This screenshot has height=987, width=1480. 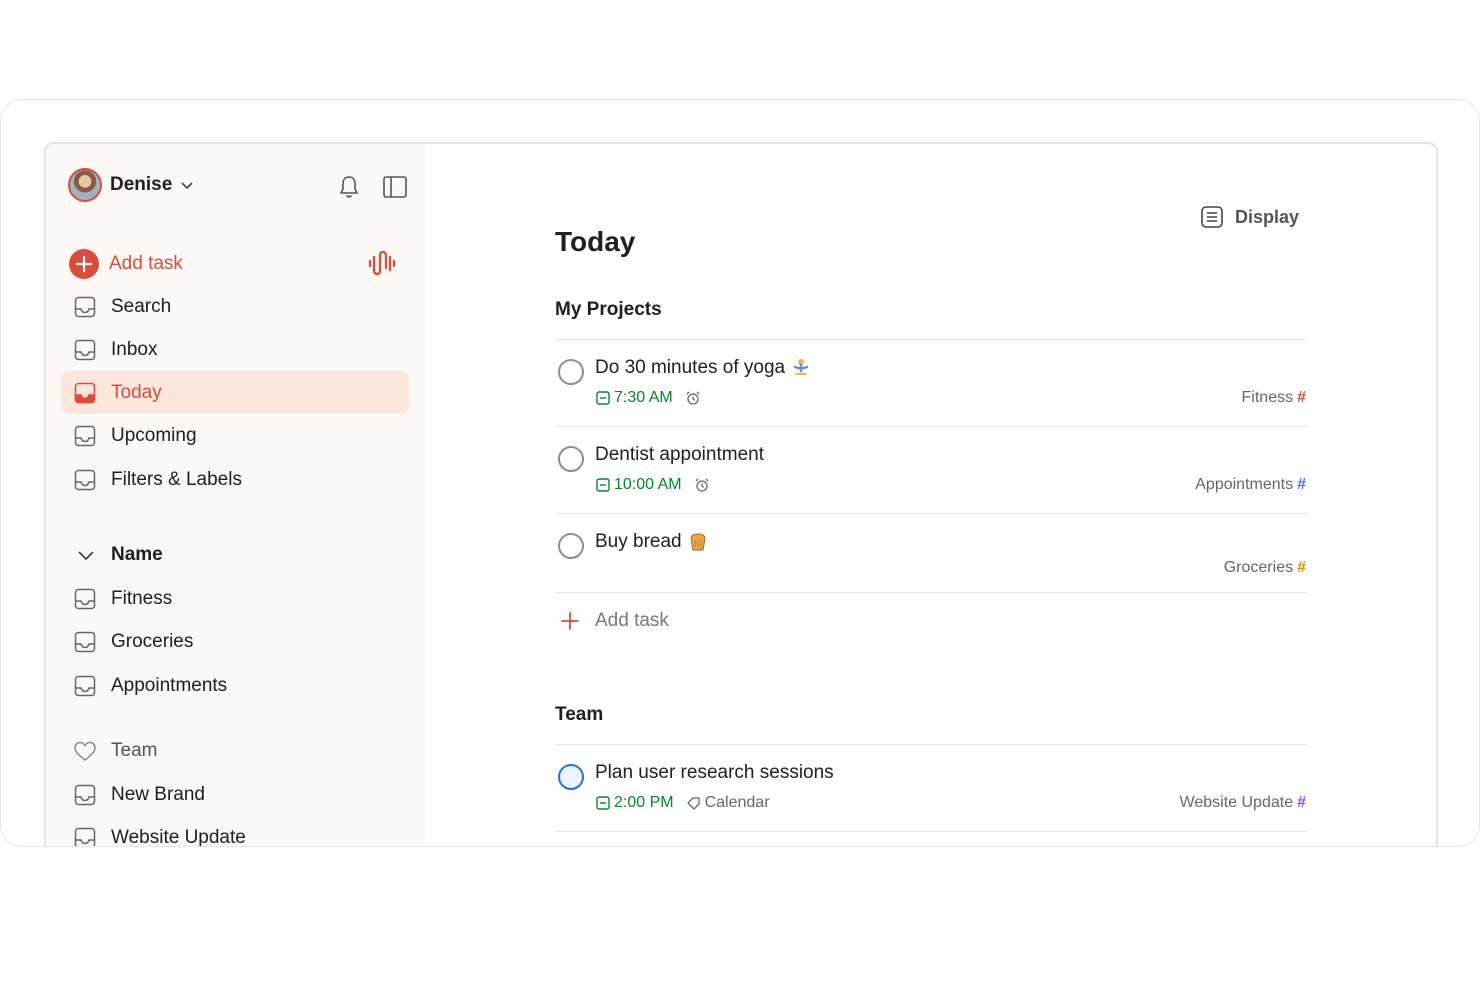 I want to click on task-project: Fitness #, so click(x=1274, y=398).